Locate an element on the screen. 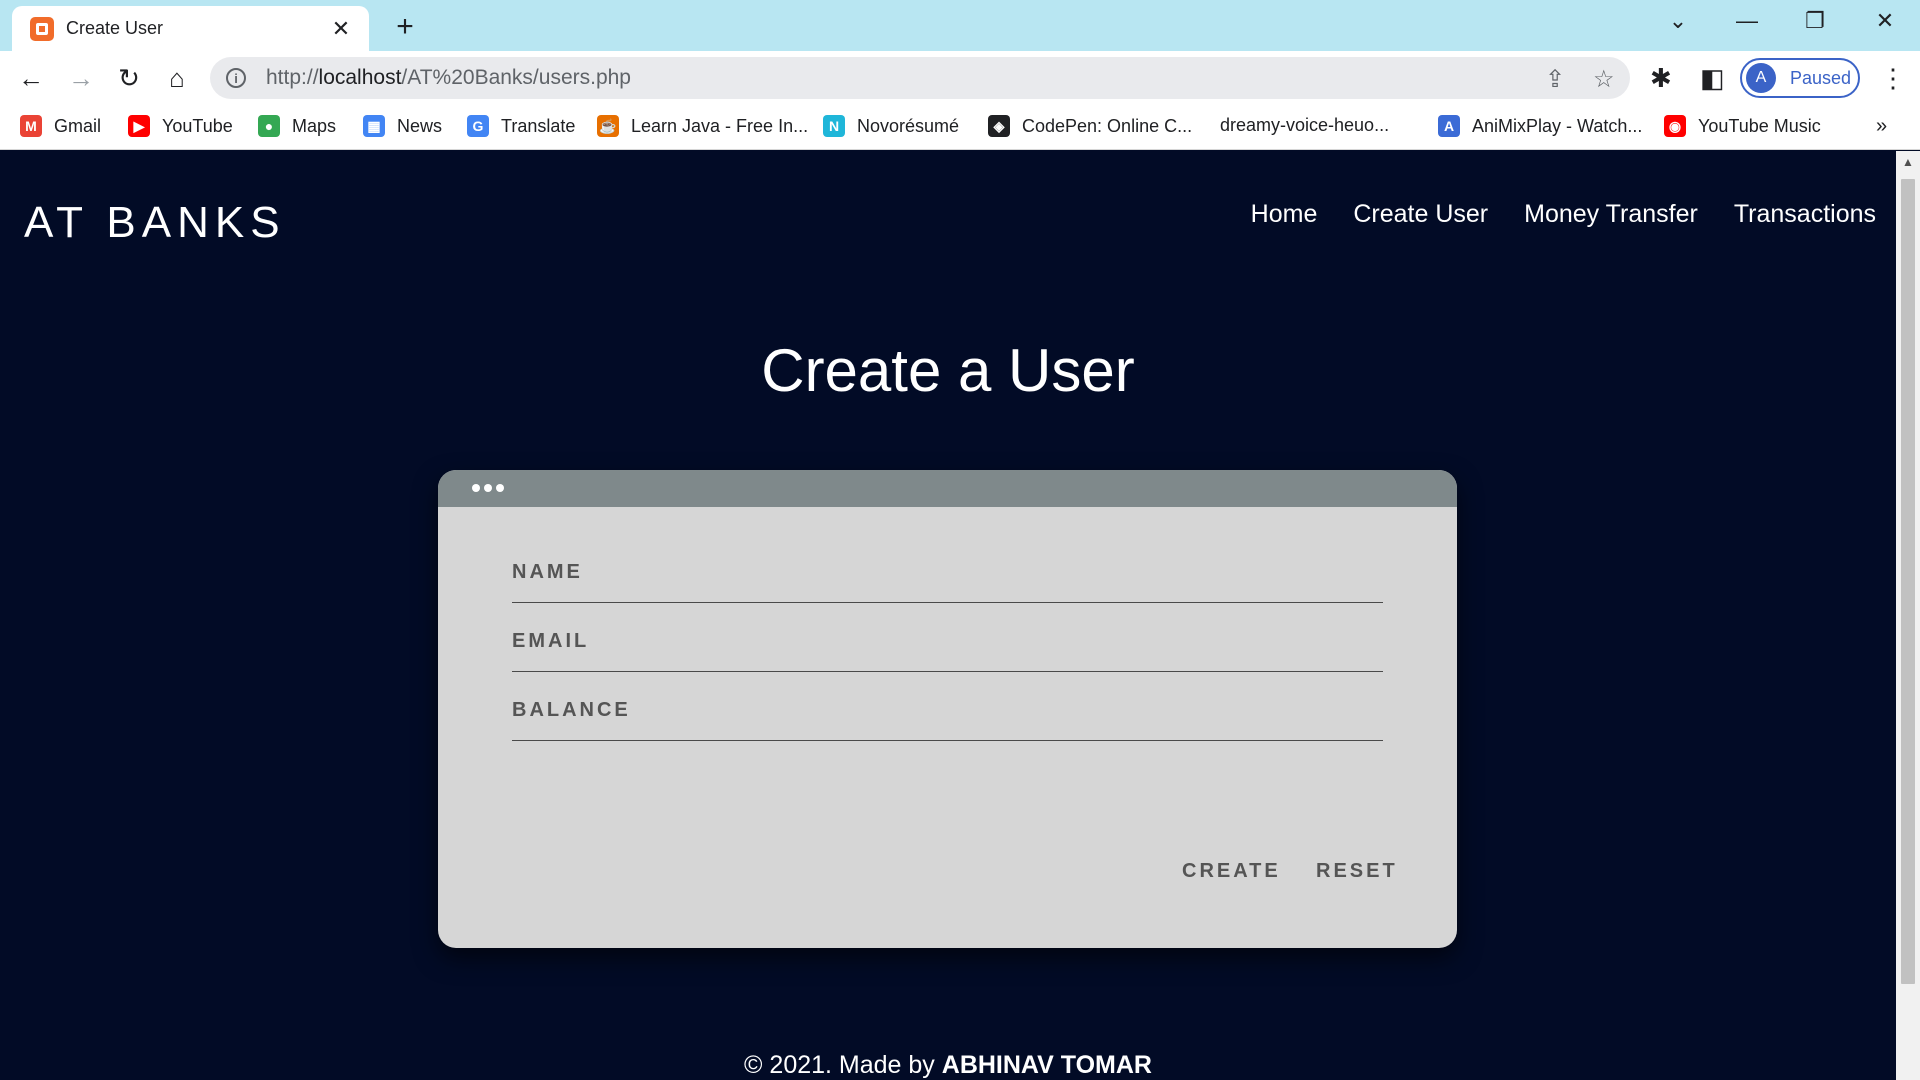 The width and height of the screenshot is (1920, 1080). reset-button: RESET is located at coordinates (1357, 871).